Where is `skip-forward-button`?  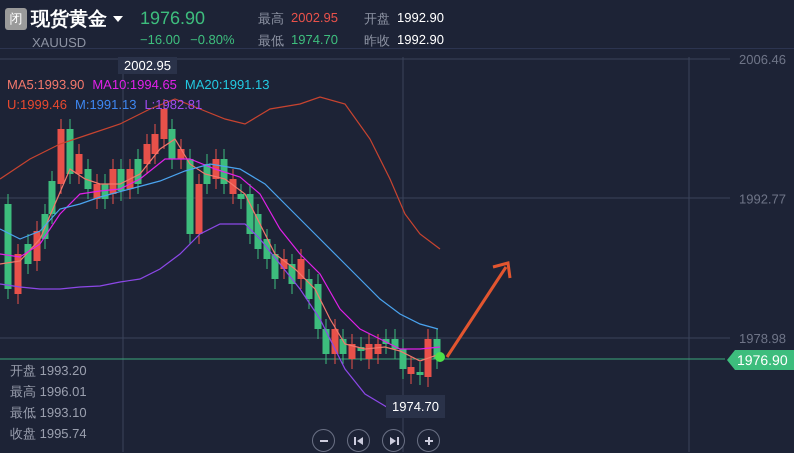
skip-forward-button is located at coordinates (393, 440).